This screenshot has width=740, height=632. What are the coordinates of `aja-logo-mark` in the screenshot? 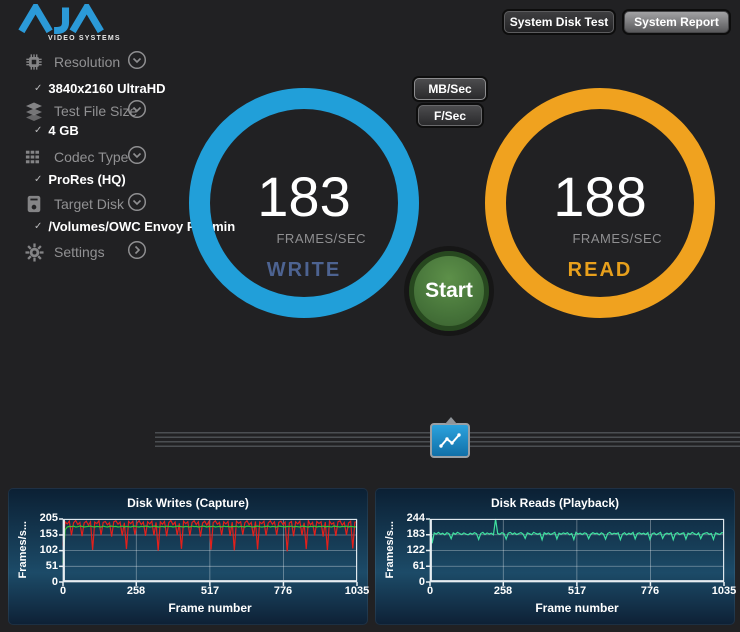 It's located at (61, 17).